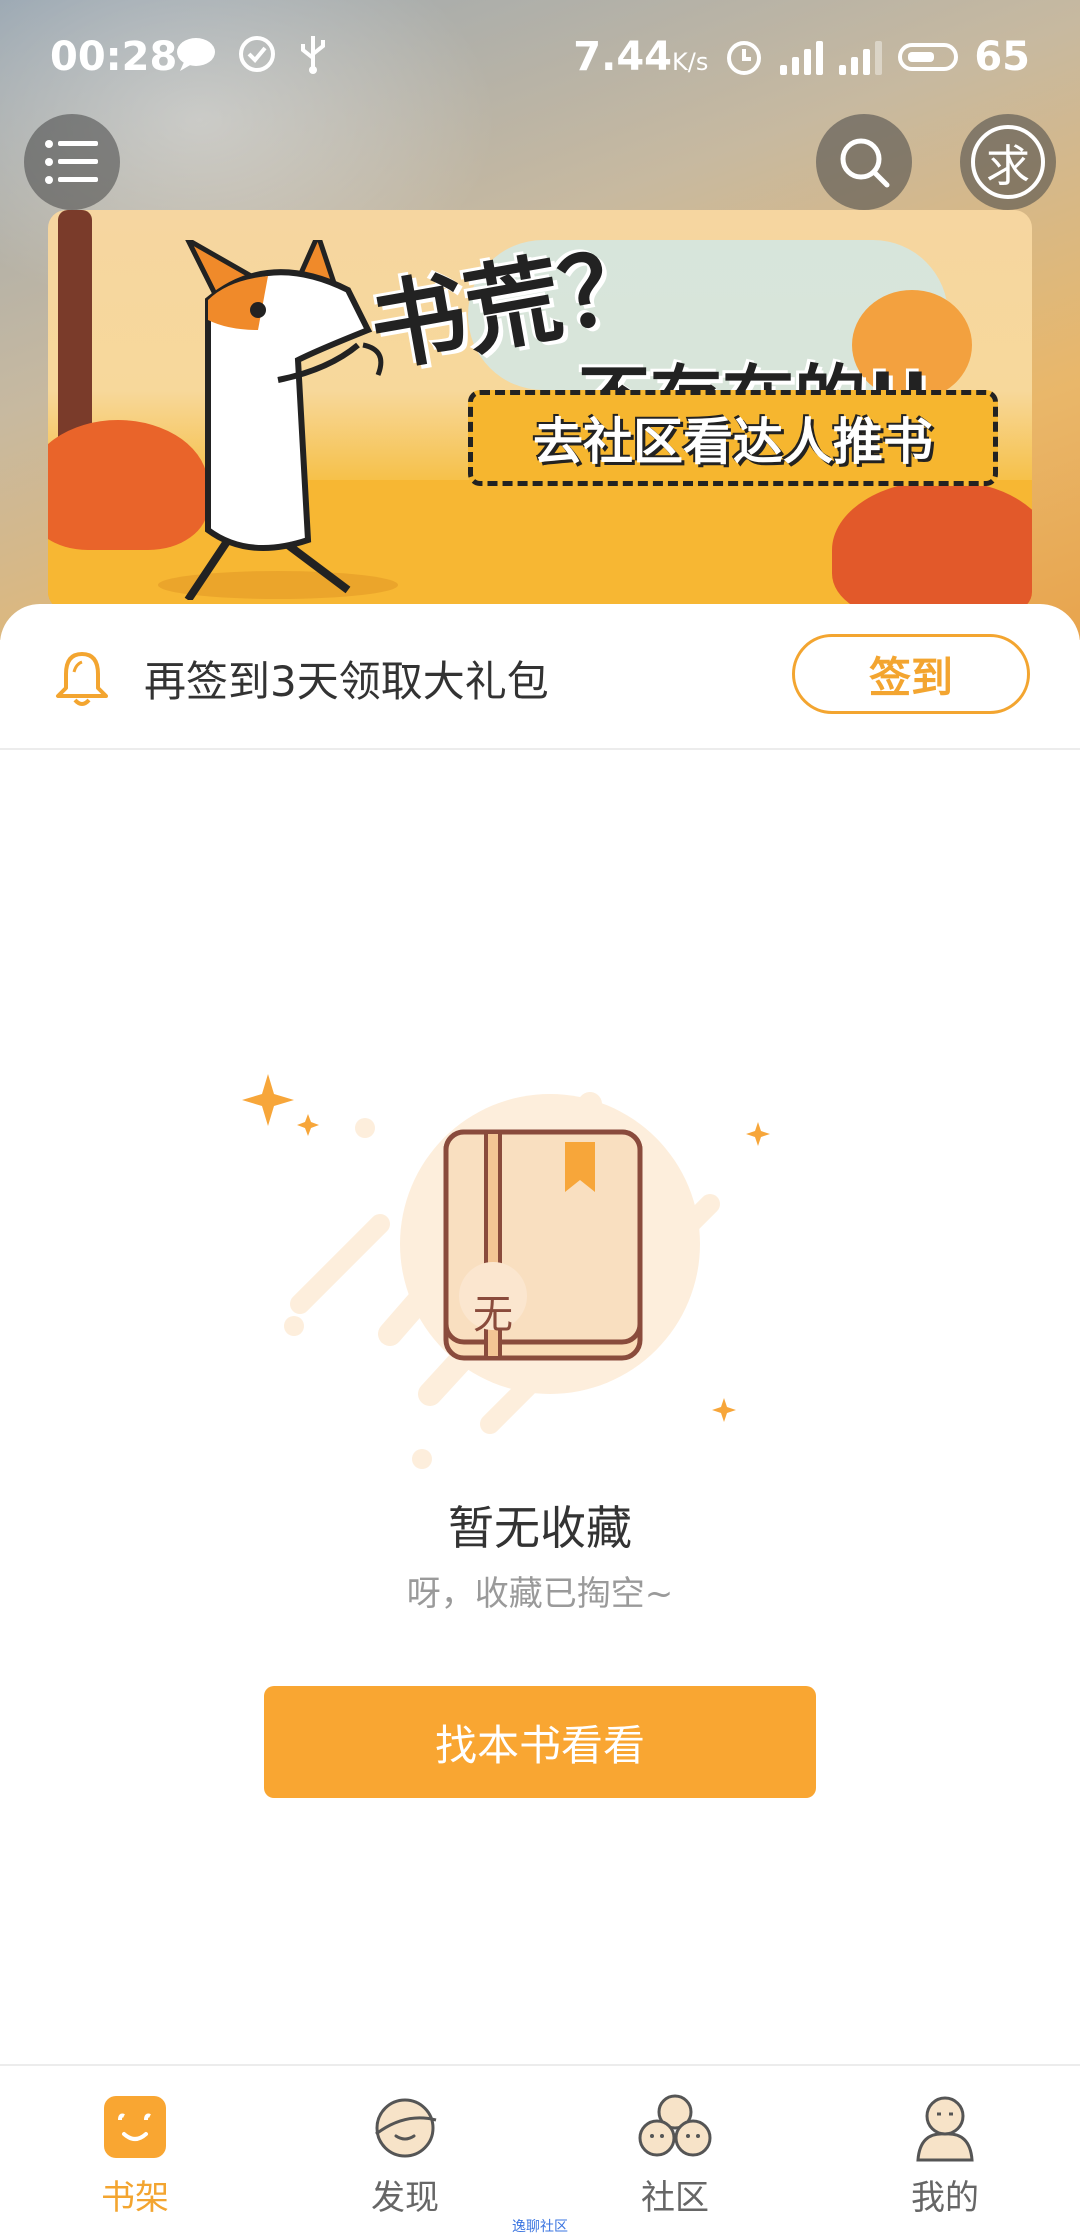 The height and width of the screenshot is (2236, 1080). I want to click on search-icon, so click(865, 163).